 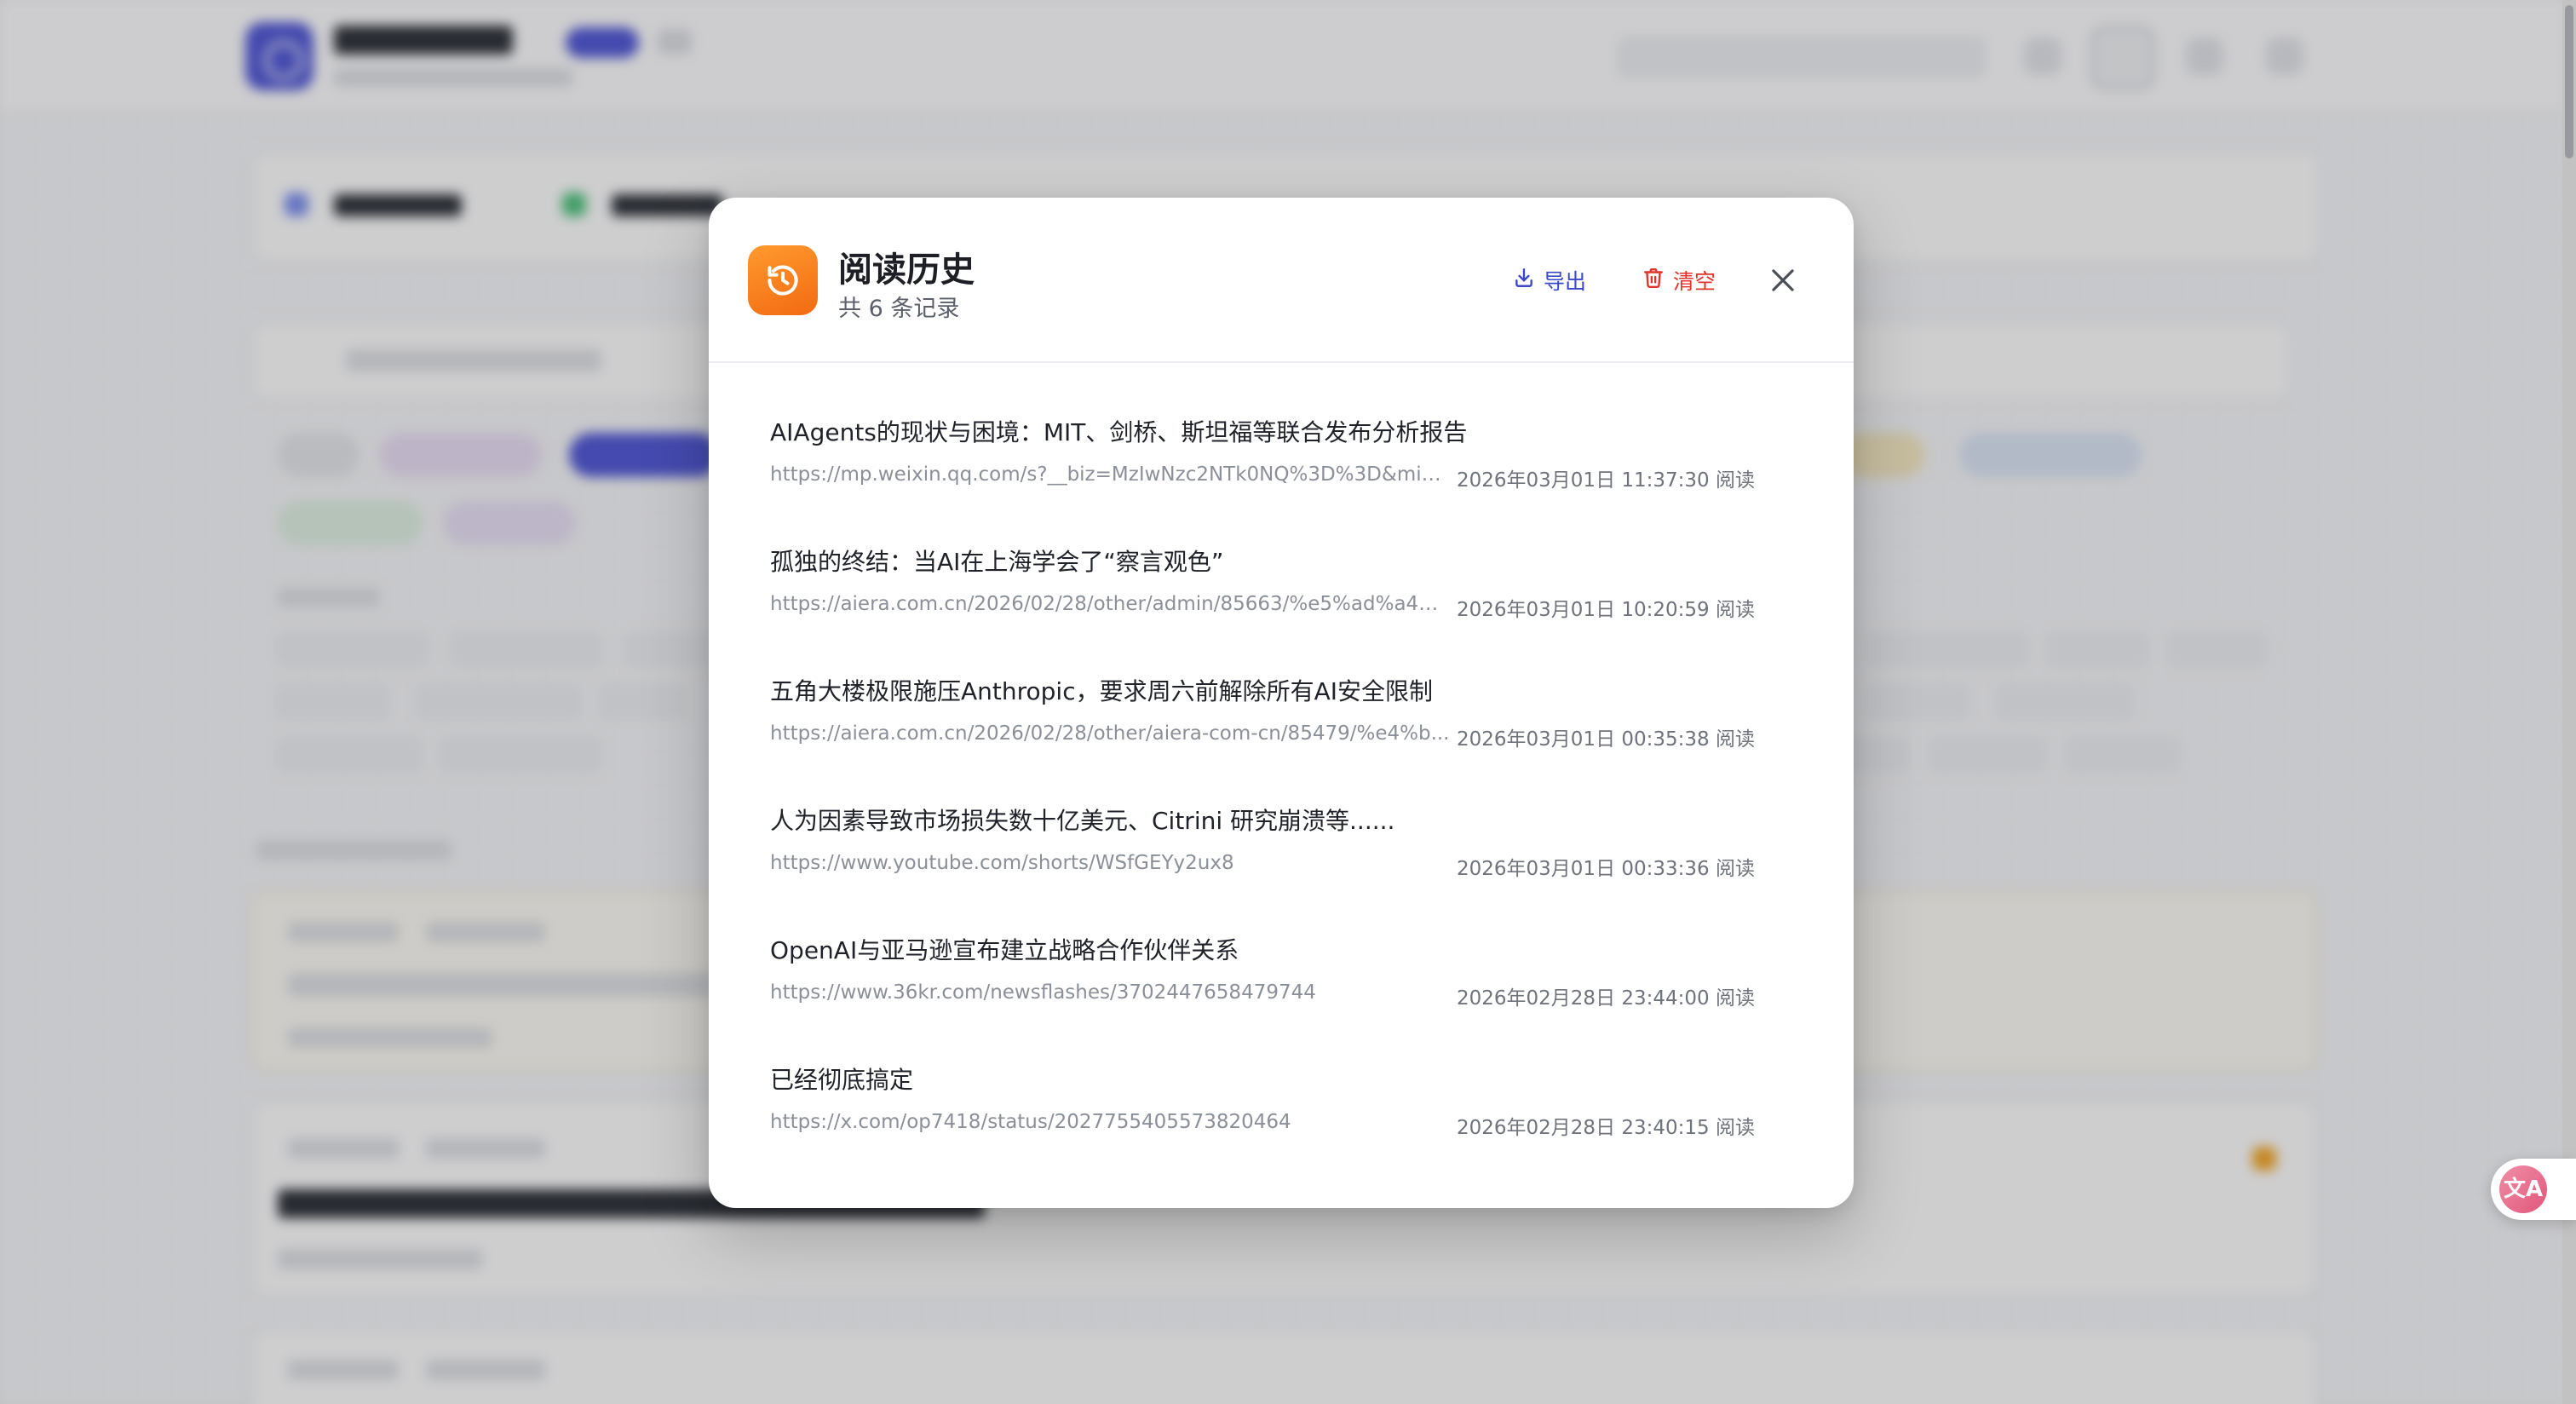 I want to click on clear-button: 清空, so click(x=1679, y=280).